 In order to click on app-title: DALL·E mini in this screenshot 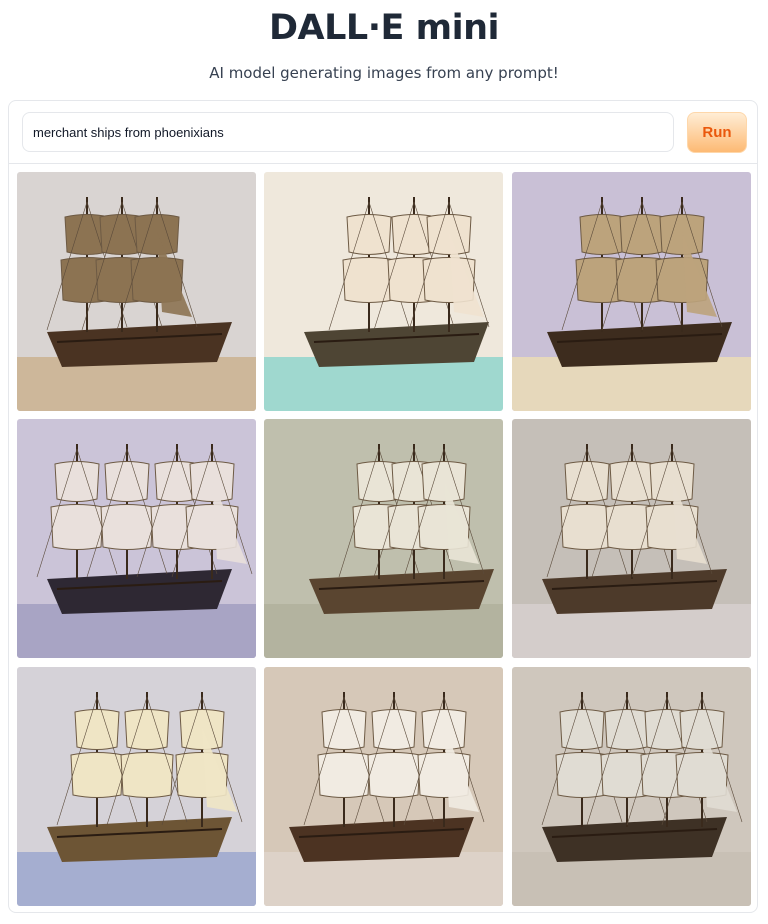, I will do `click(384, 28)`.